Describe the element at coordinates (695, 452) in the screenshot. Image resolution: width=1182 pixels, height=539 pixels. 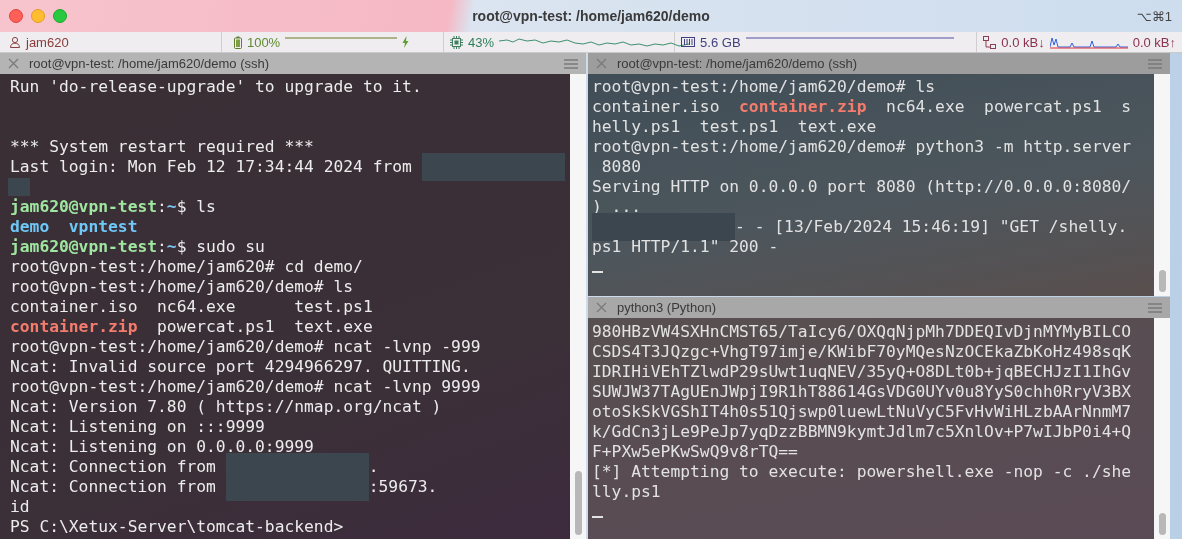
I see `terminal-text: F+PXw5ePKwSwQ9v8rTQ==` at that location.